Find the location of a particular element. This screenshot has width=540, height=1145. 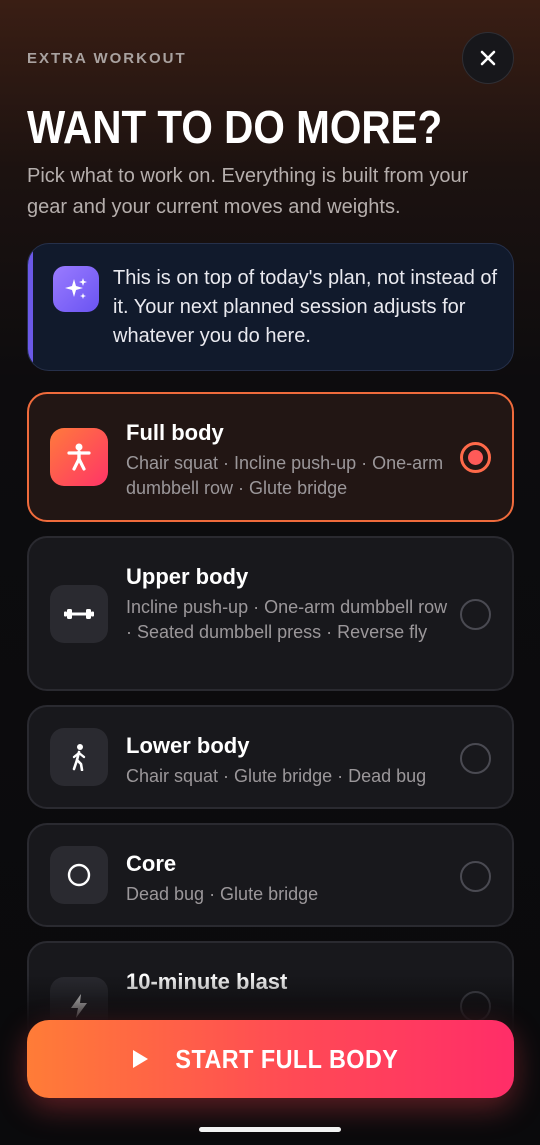

close-button is located at coordinates (488, 58).